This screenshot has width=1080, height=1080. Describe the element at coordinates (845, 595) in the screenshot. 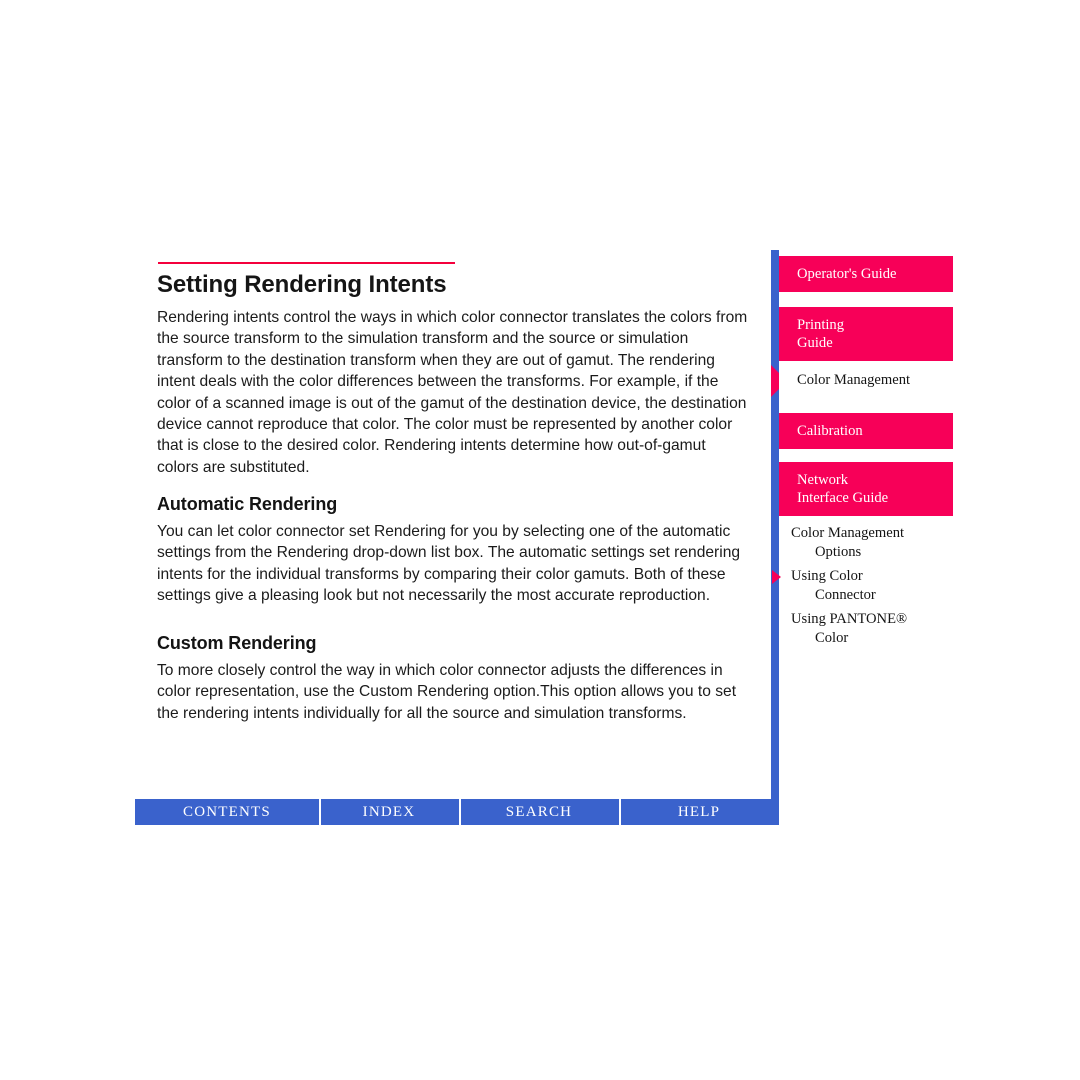

I see `sidebar-subitem-using-color-connector-line2: Connector` at that location.